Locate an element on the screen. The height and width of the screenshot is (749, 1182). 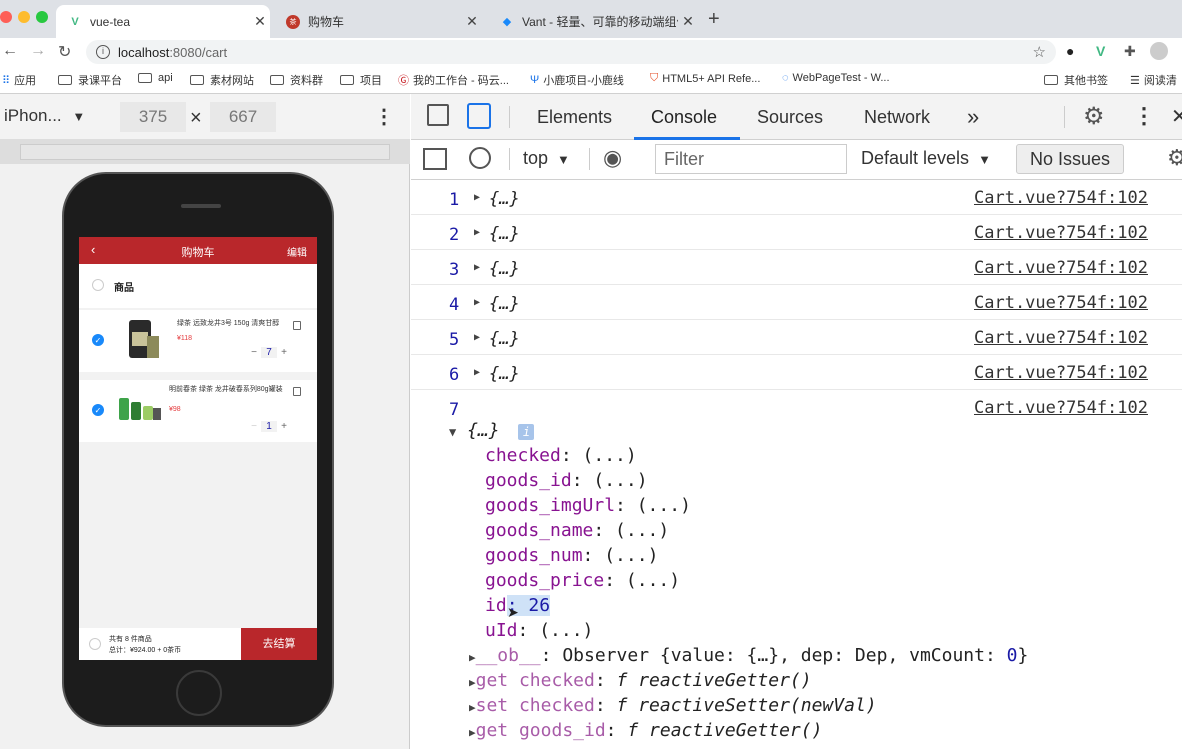
bookmark-reading-list: ☰ 阅读清 is located at coordinates (1153, 80).